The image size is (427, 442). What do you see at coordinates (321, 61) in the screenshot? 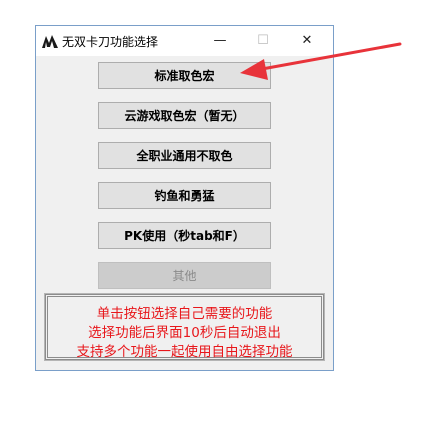
I see `red-pointer-arrow-icon` at bounding box center [321, 61].